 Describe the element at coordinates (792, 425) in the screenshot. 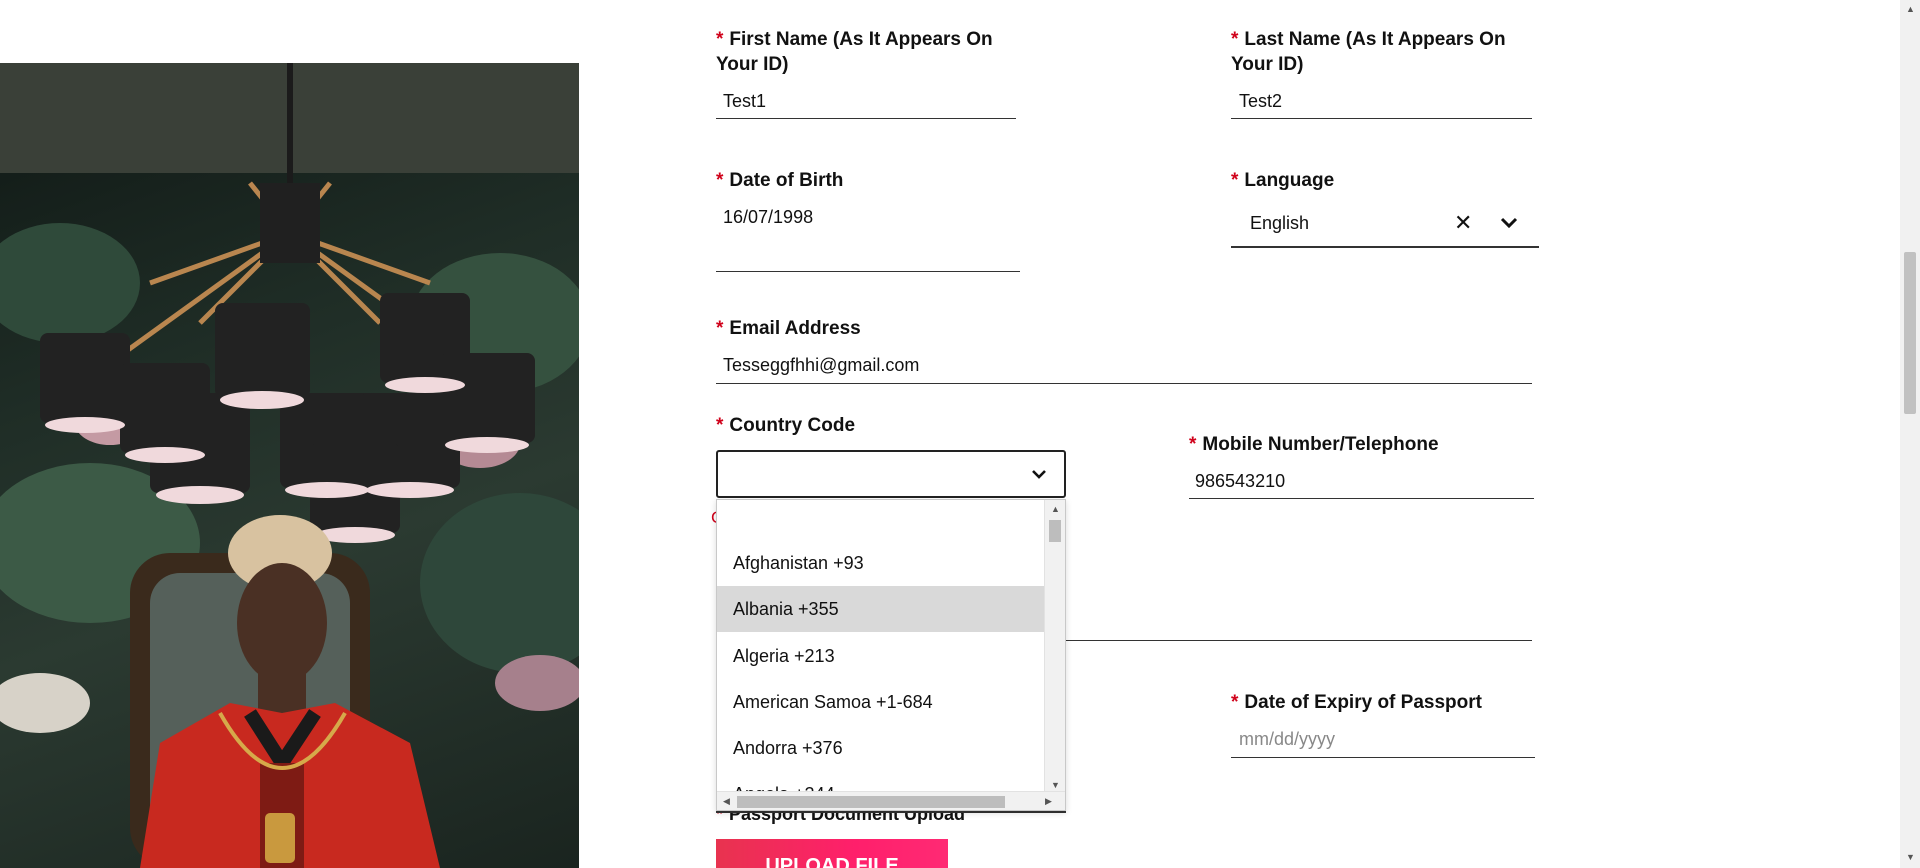

I see `country-code-label-text: Country Code` at that location.